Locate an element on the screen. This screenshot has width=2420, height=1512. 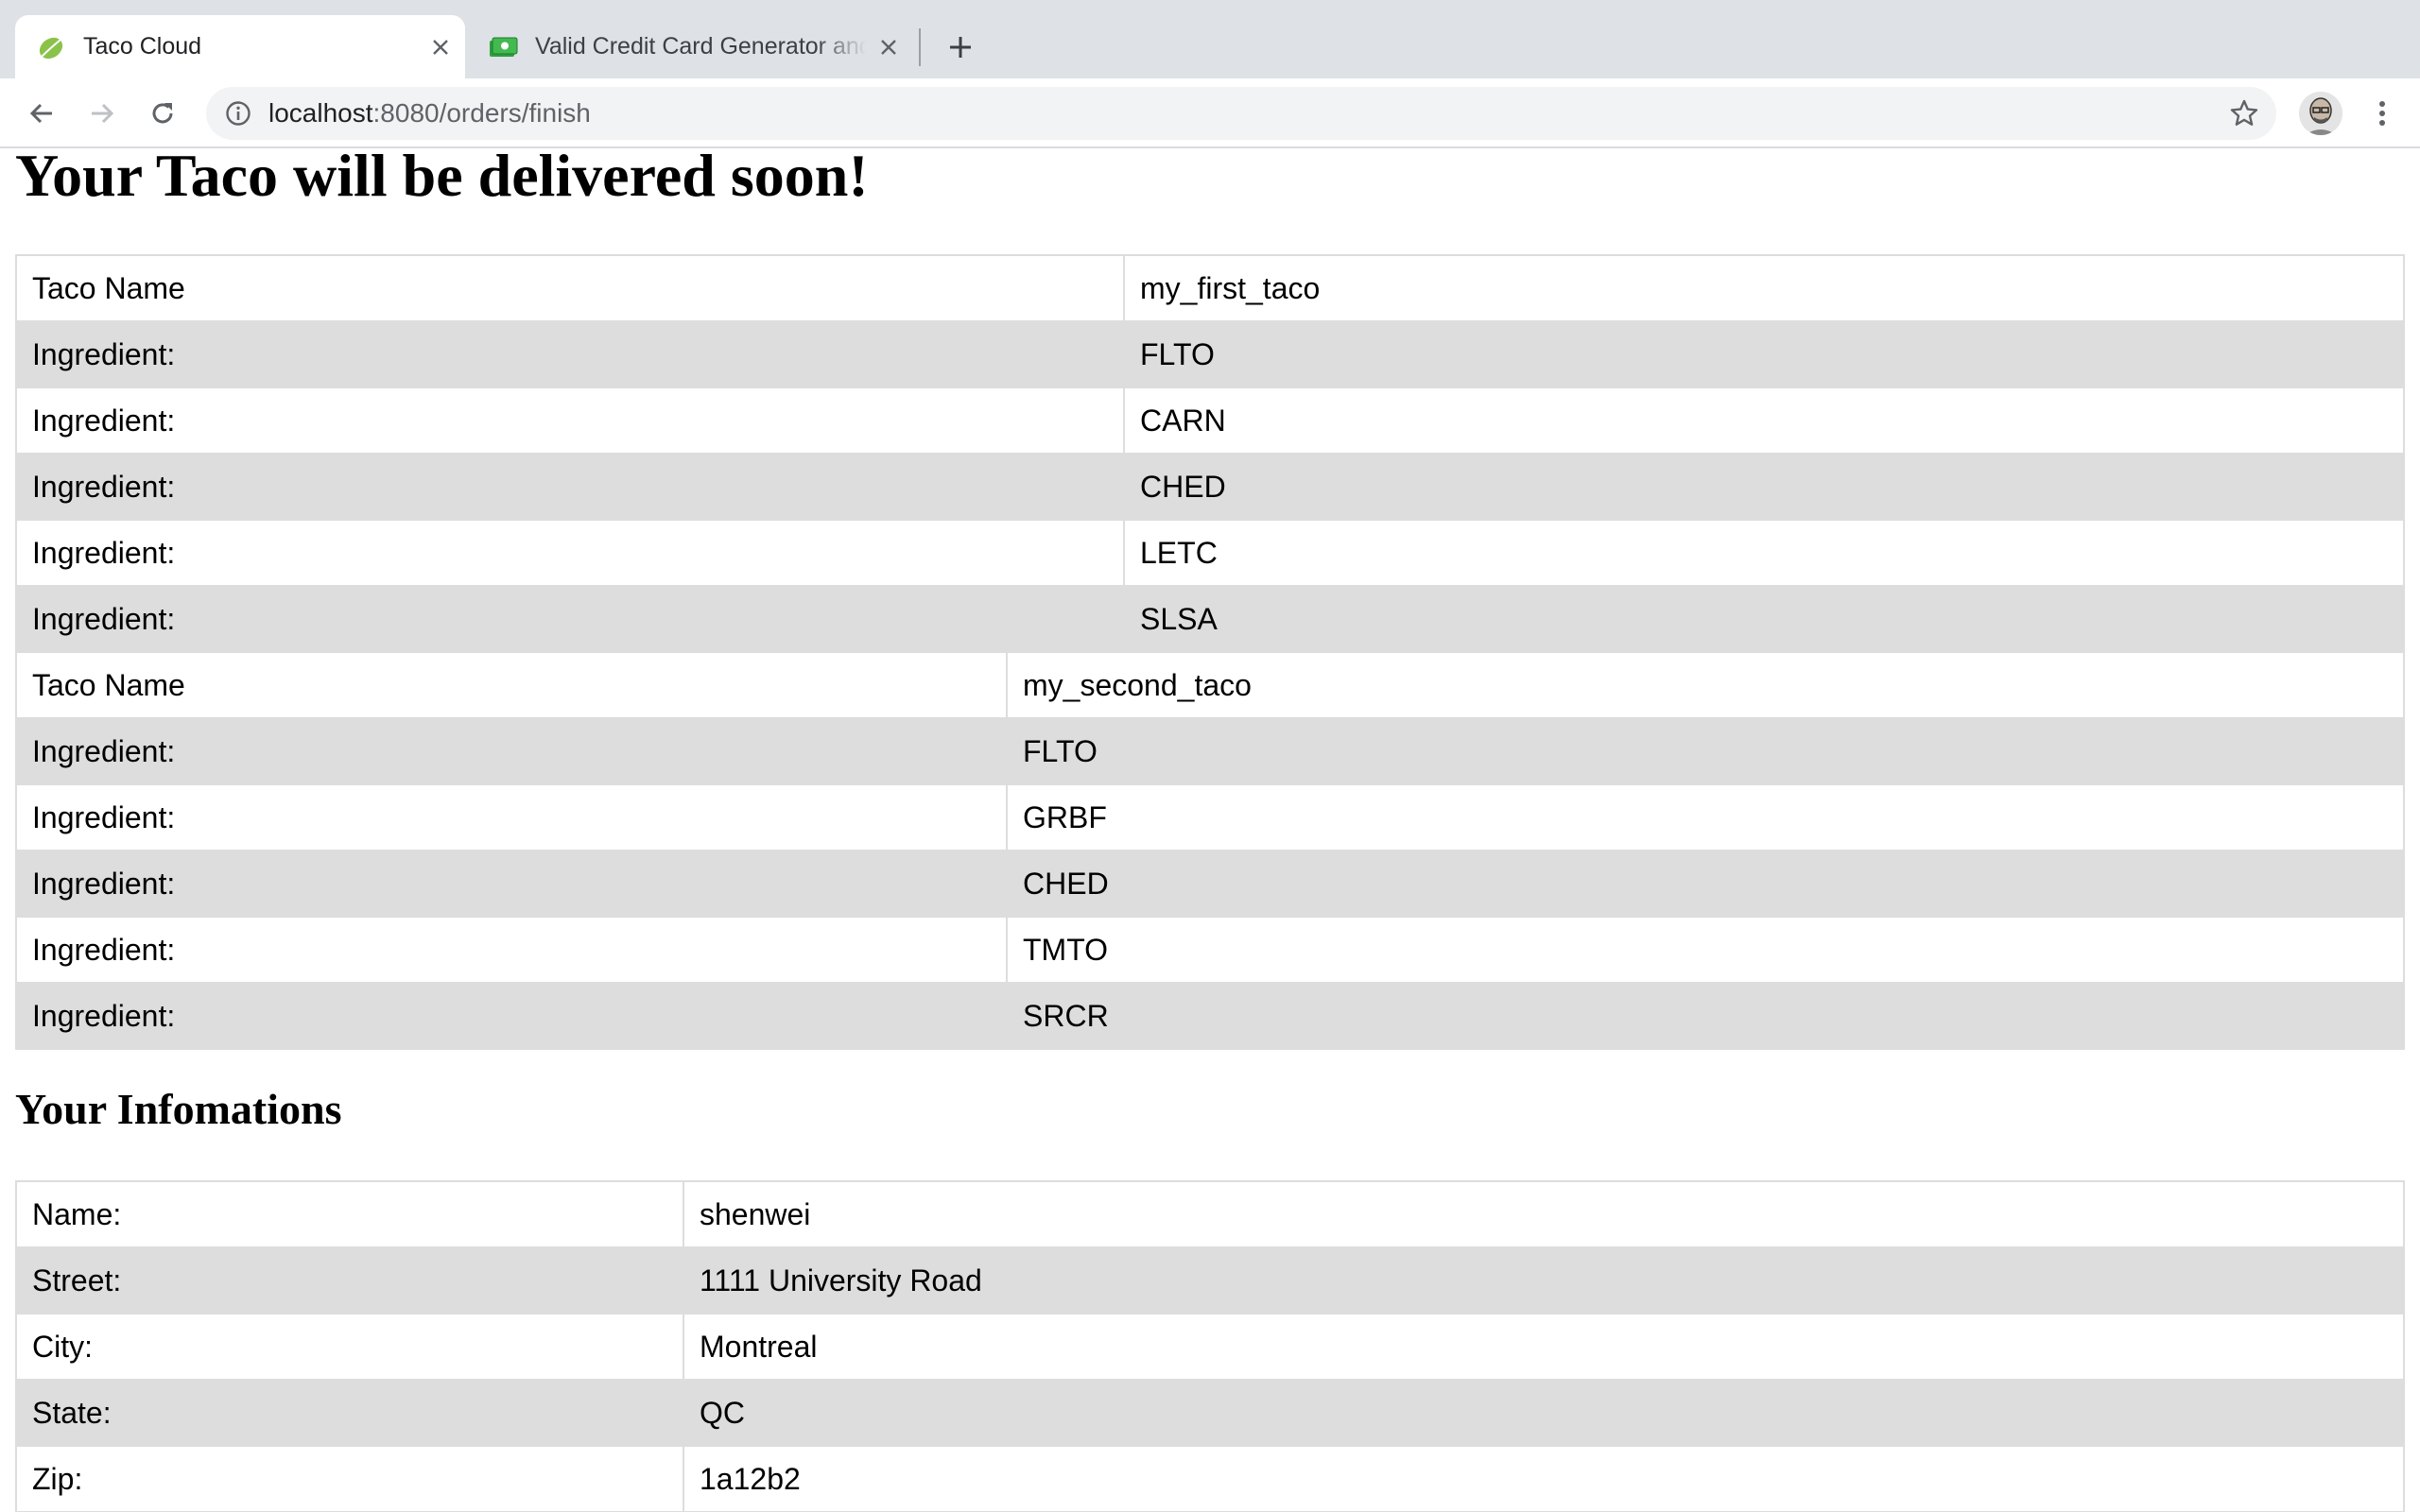
spring-leaf-icon is located at coordinates (51, 48).